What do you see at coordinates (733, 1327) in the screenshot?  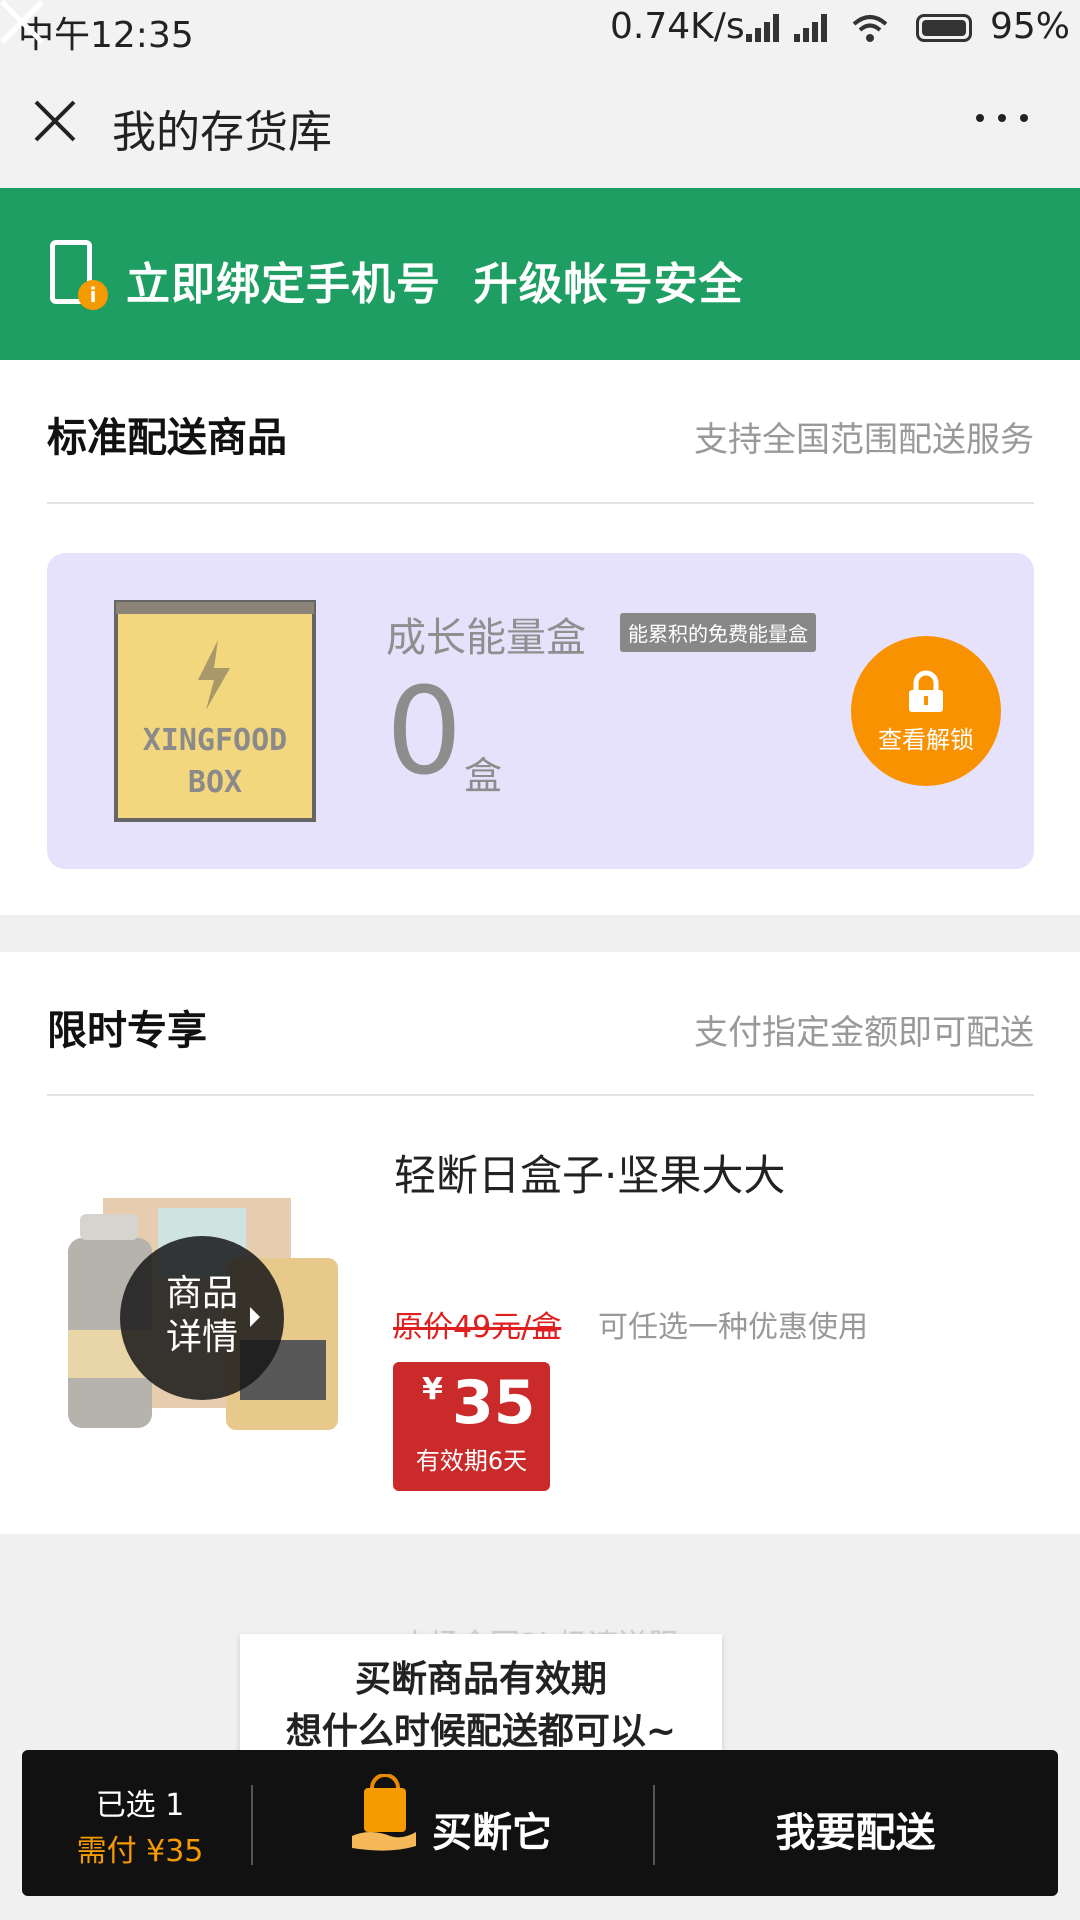 I see `discount-hint: 可任选一种优惠使用` at bounding box center [733, 1327].